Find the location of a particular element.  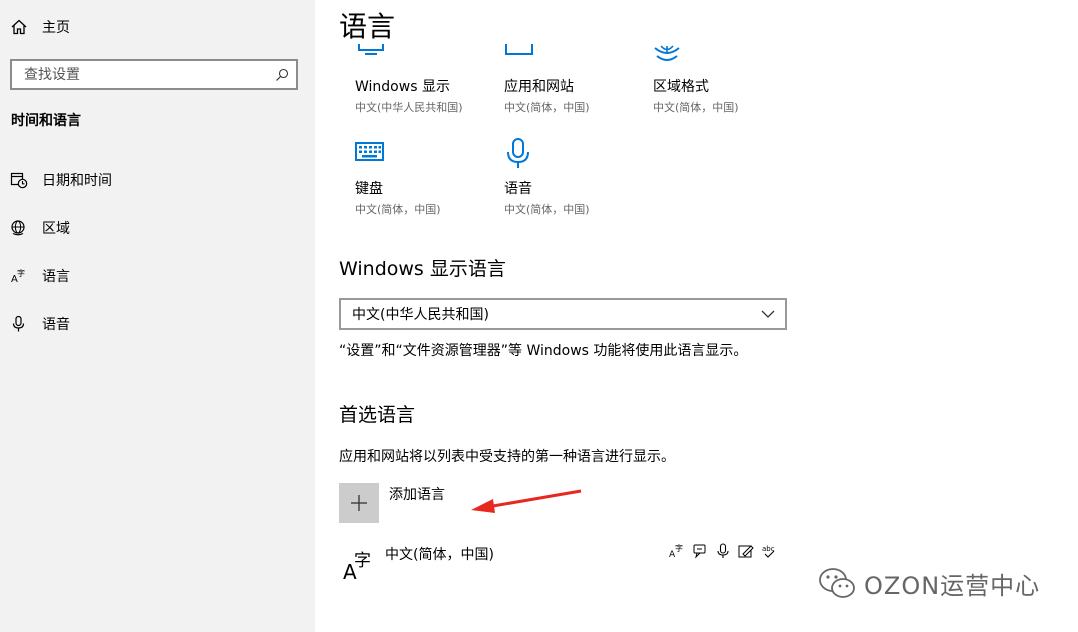

keyboard-icon is located at coordinates (369, 151).